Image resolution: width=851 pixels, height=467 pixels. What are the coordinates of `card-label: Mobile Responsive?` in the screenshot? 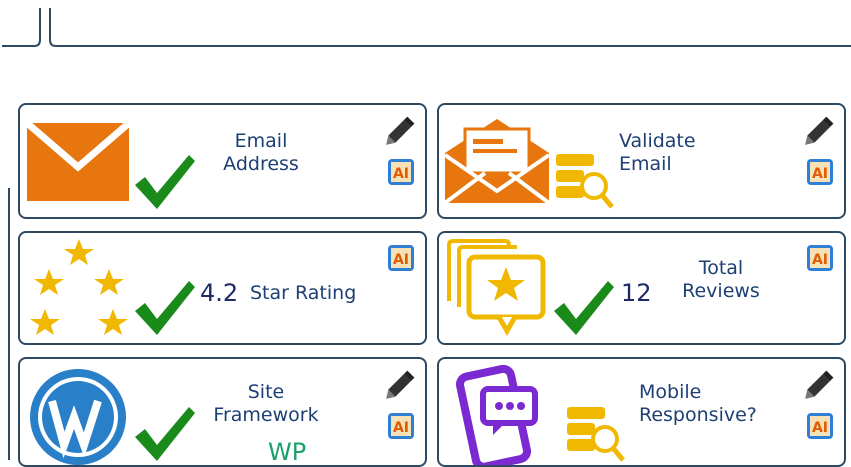 It's located at (698, 403).